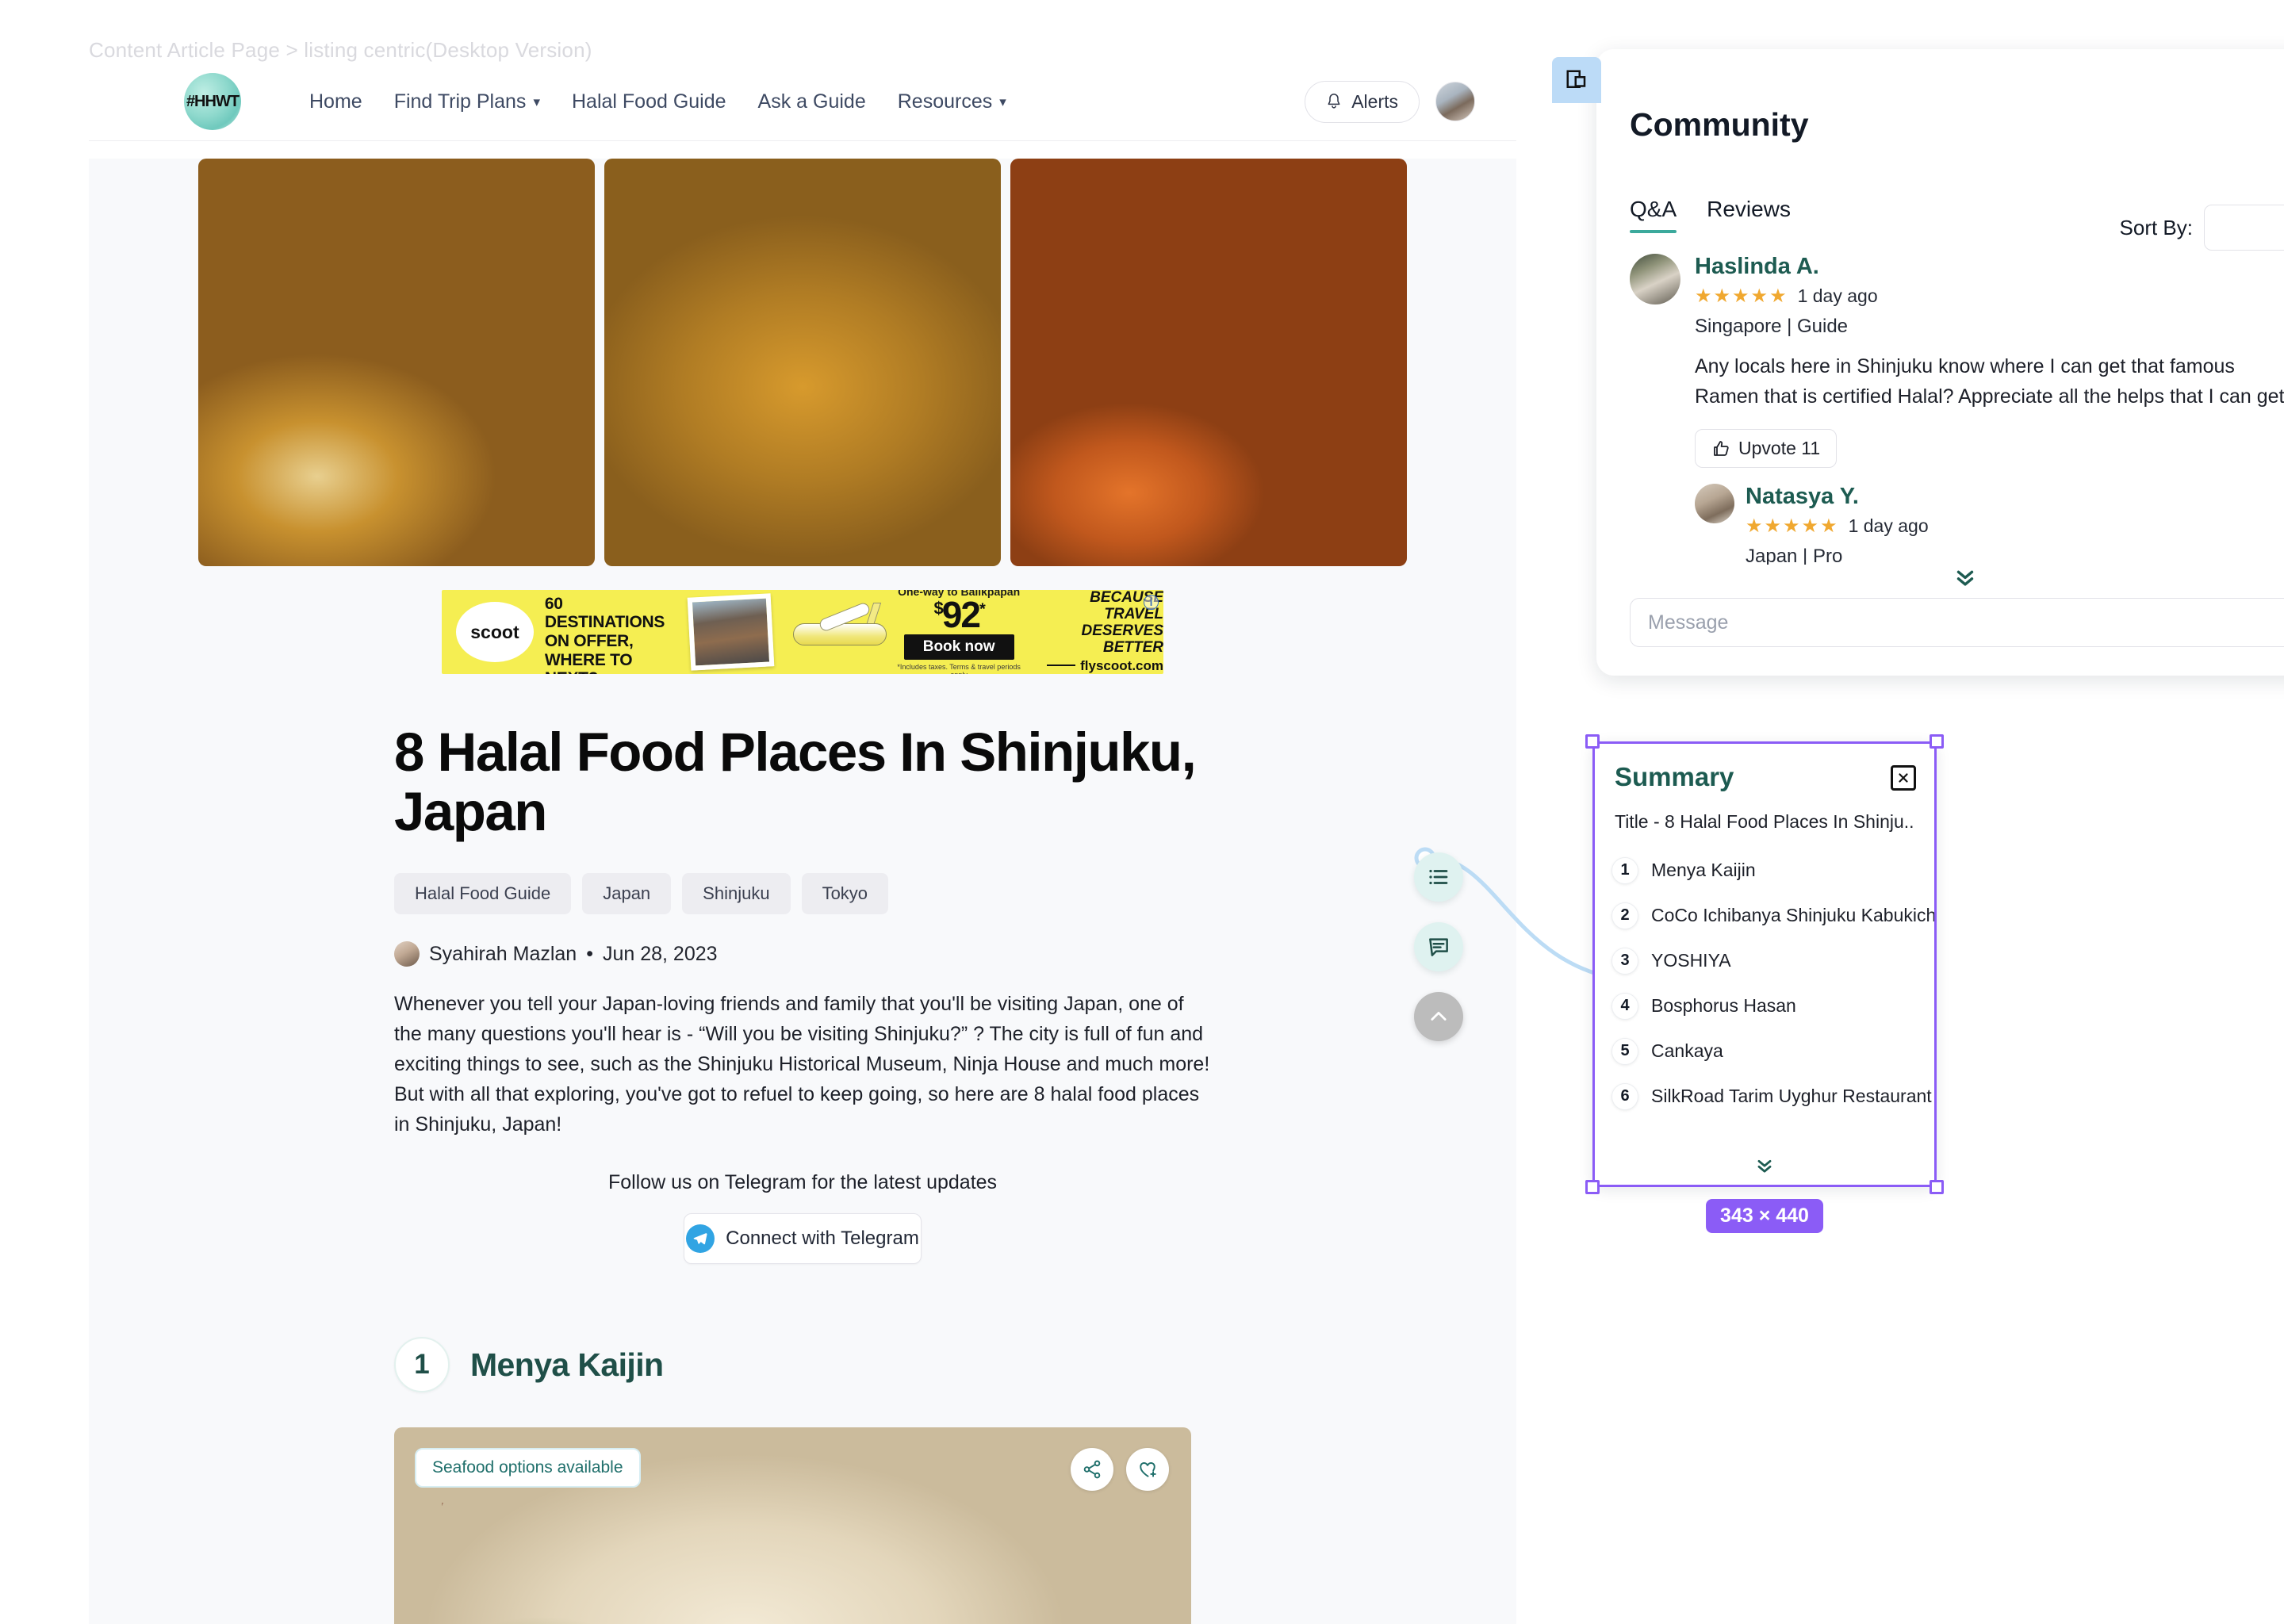 This screenshot has width=2284, height=1624. I want to click on message-input, so click(1957, 622).